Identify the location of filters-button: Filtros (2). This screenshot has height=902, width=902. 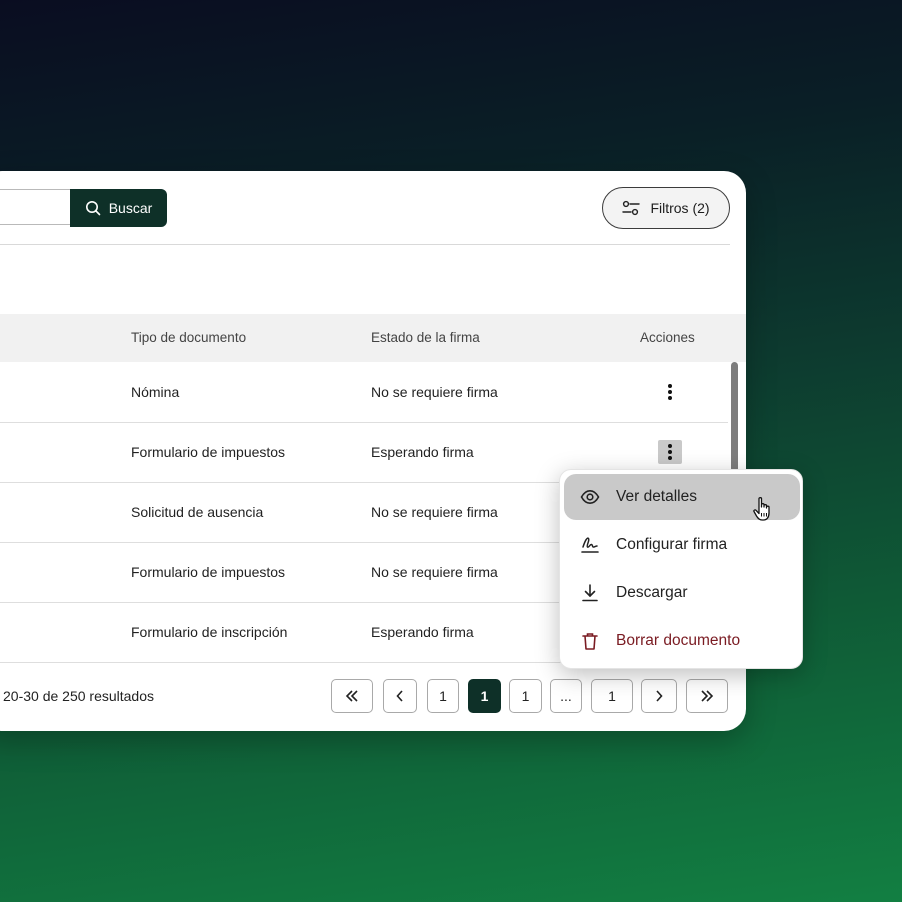
(666, 208).